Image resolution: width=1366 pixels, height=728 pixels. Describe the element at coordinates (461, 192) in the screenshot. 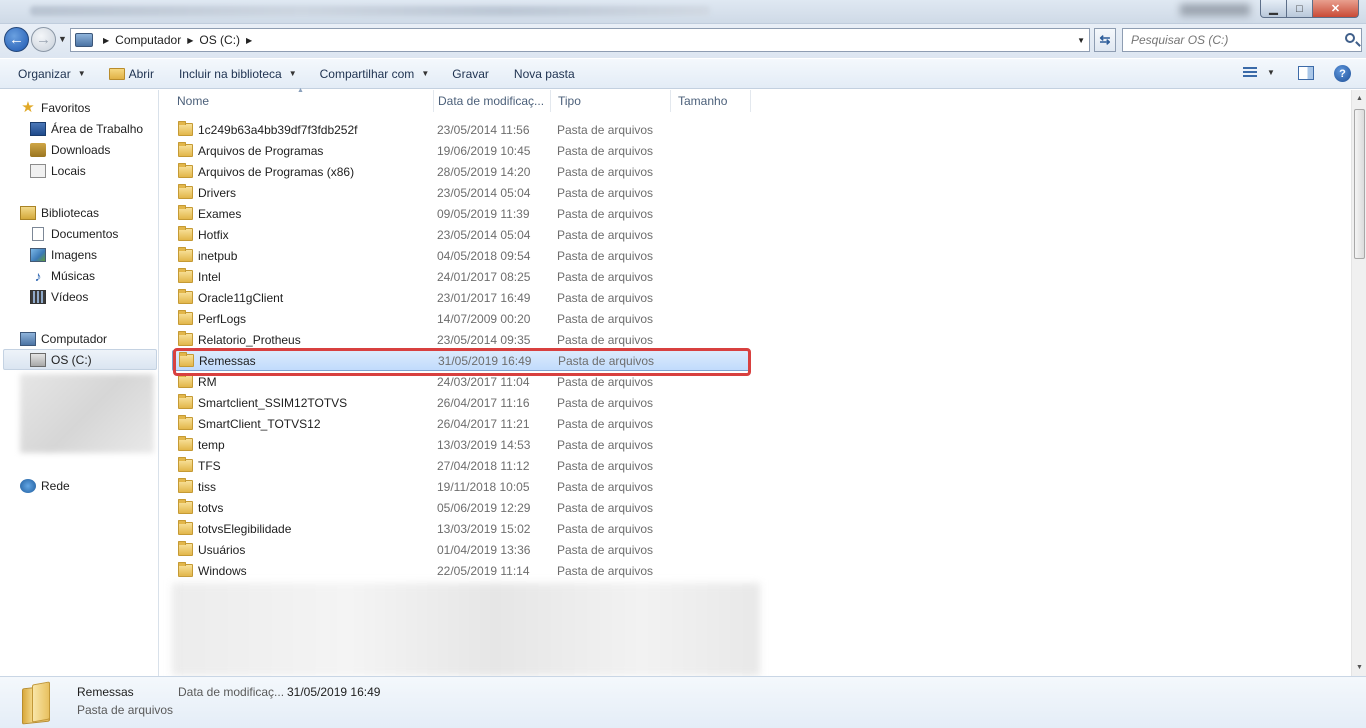

I see `file-row: Drivers 23/05/2014 05:04 Pasta de arquivos` at that location.